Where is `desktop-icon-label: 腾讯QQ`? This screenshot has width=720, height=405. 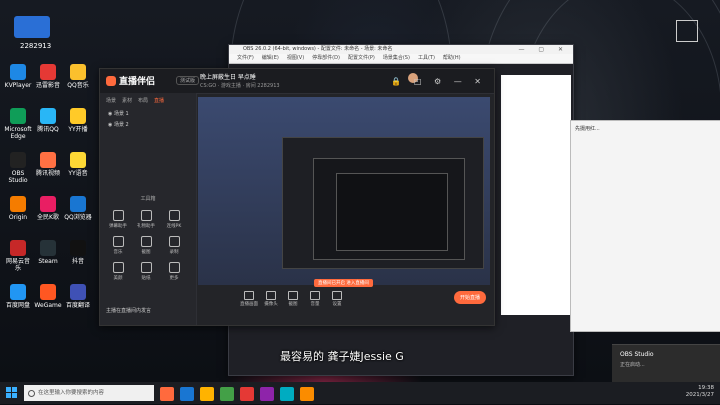 desktop-icon-label: 腾讯QQ is located at coordinates (48, 129).